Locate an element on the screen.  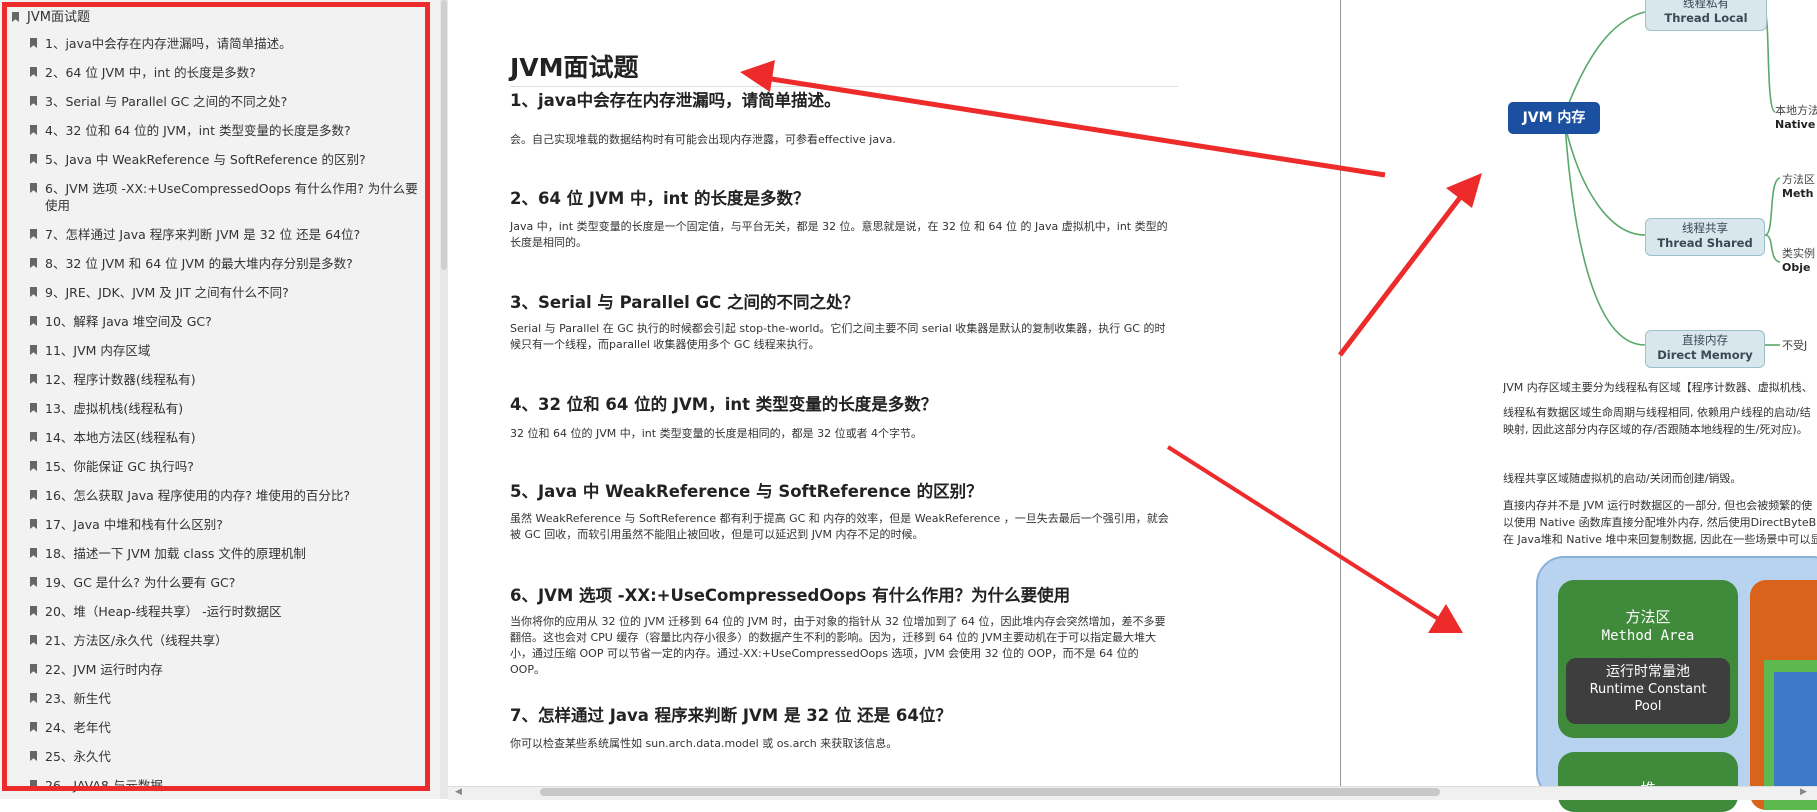
bookmark-label: 13、虚拟机栈(线程私有) is located at coordinates (114, 408).